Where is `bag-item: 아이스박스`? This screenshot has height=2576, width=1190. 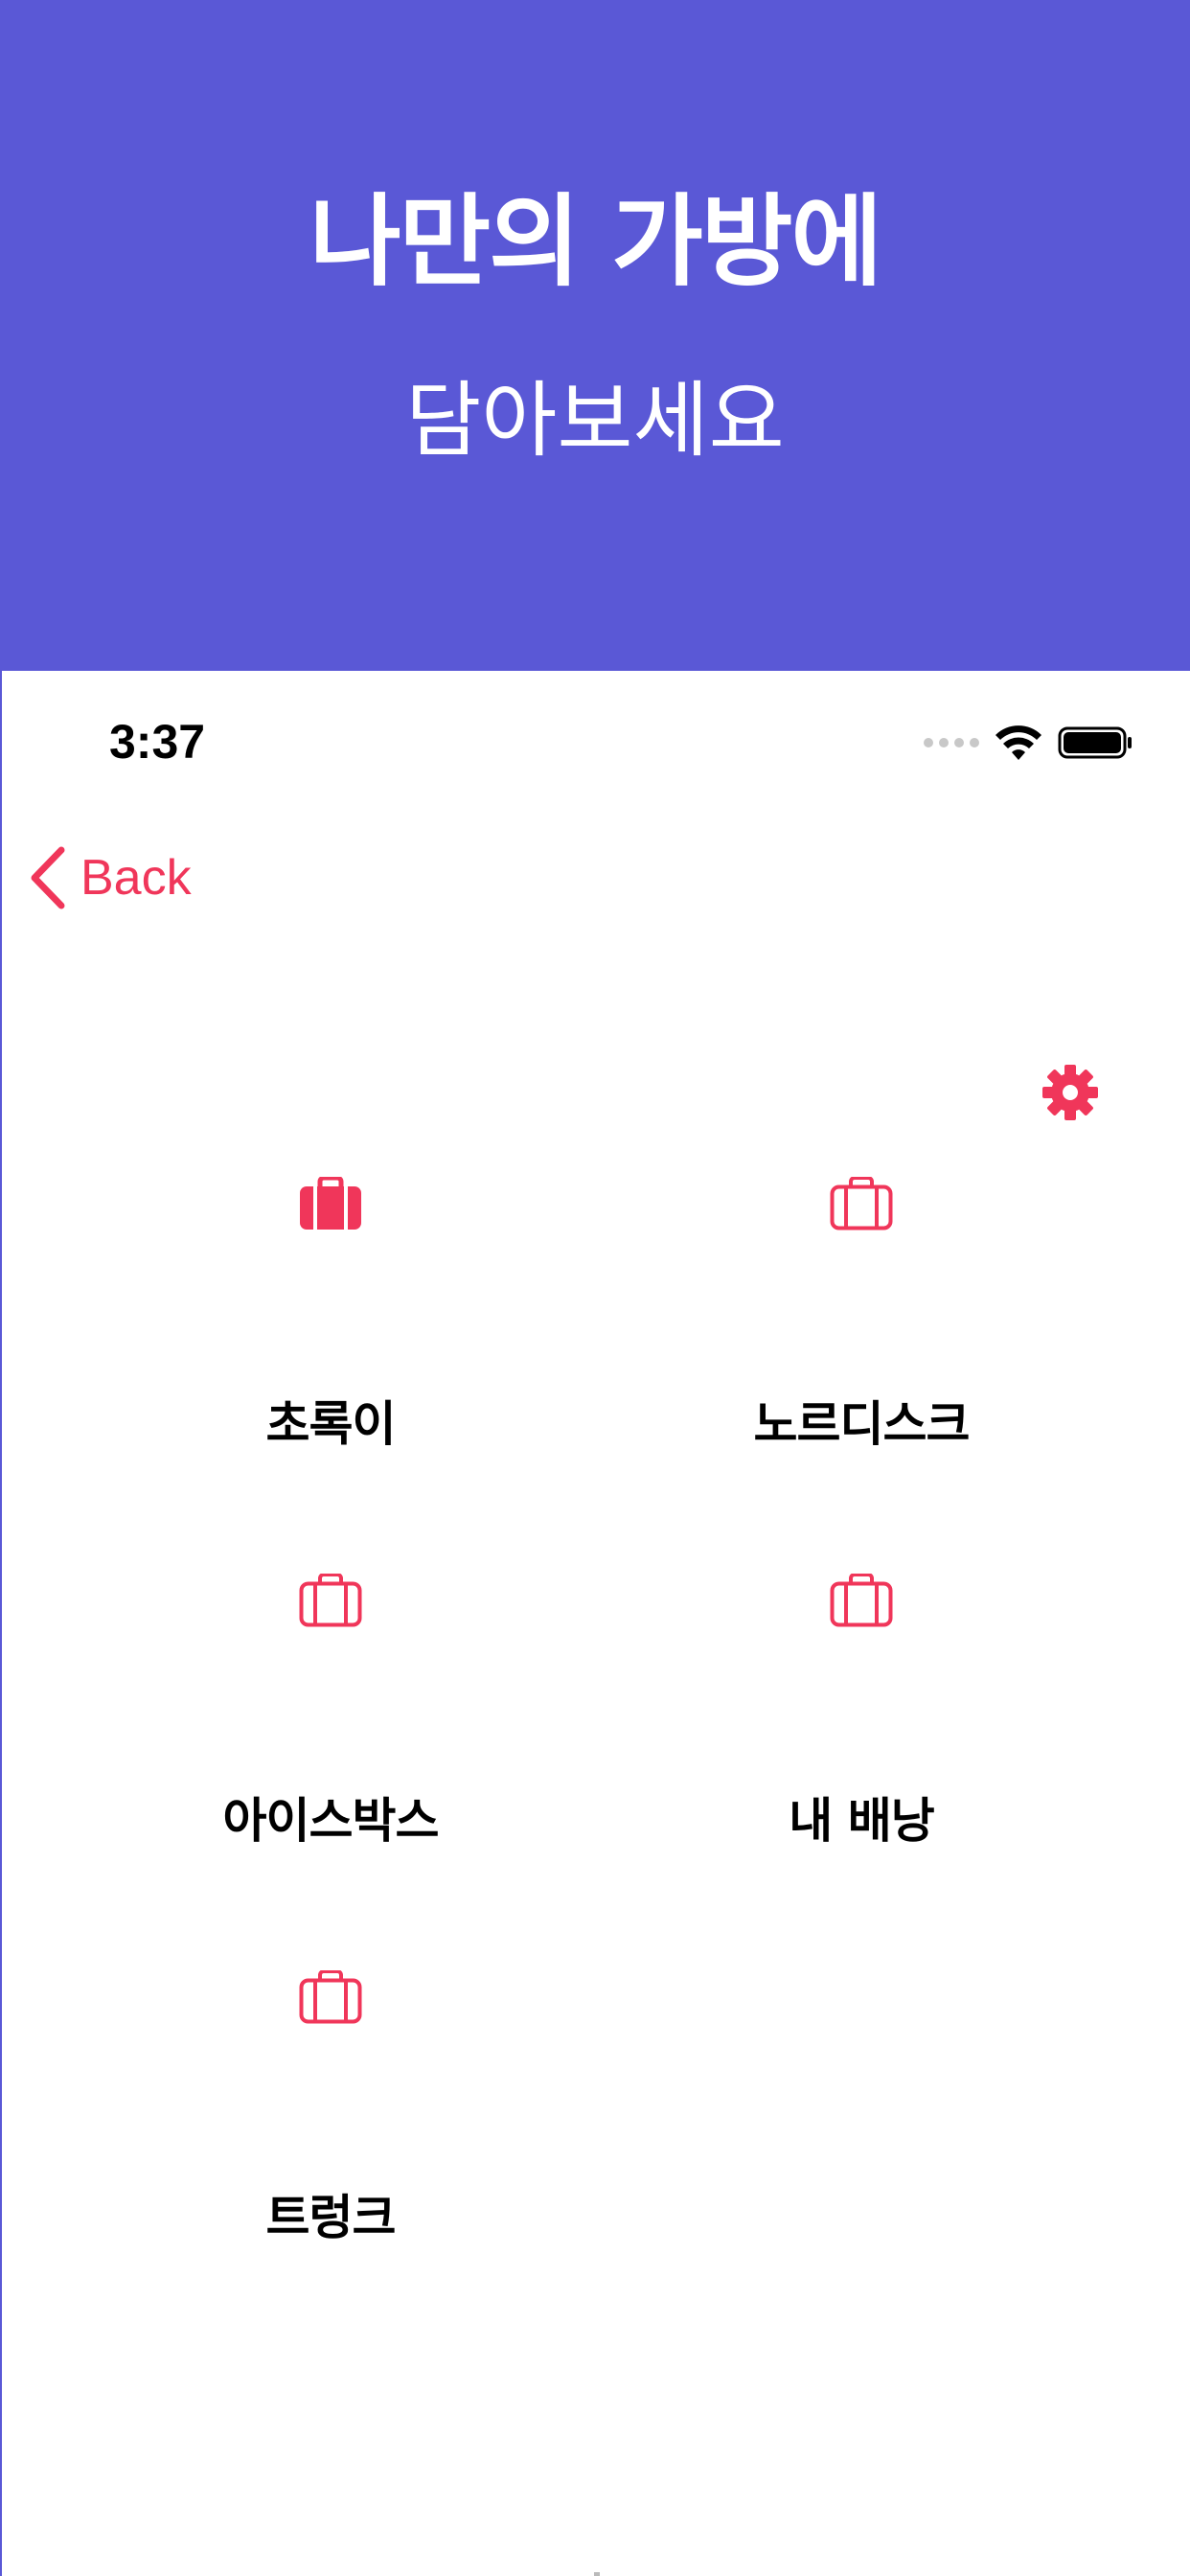 bag-item: 아이스박스 is located at coordinates (331, 1713).